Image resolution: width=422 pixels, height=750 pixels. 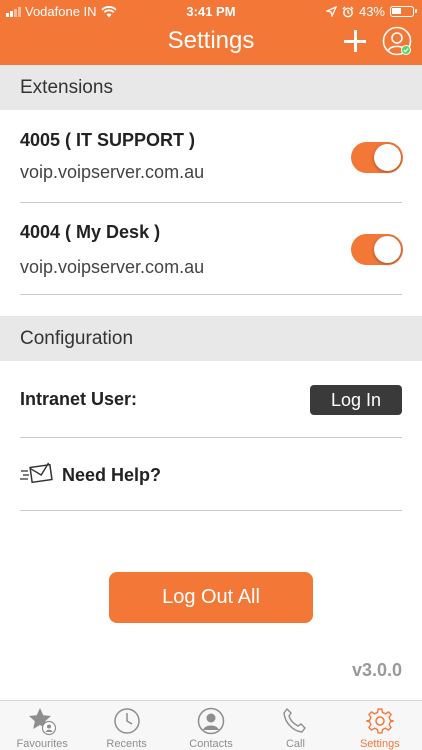 I want to click on login-button: Log In, so click(x=356, y=400).